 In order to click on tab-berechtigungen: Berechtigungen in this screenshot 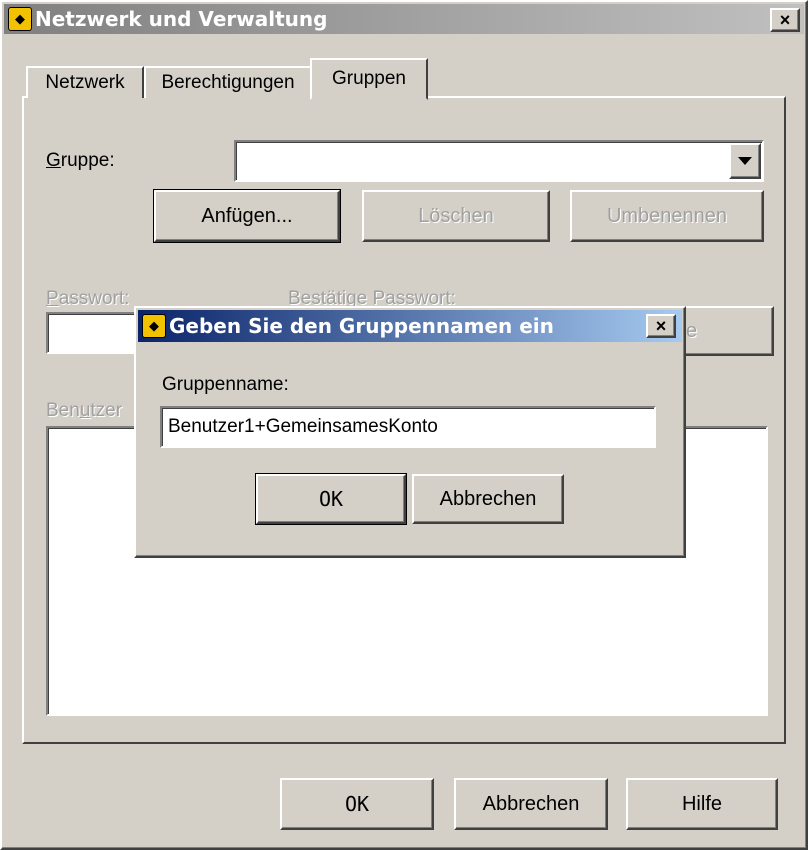, I will do `click(228, 82)`.